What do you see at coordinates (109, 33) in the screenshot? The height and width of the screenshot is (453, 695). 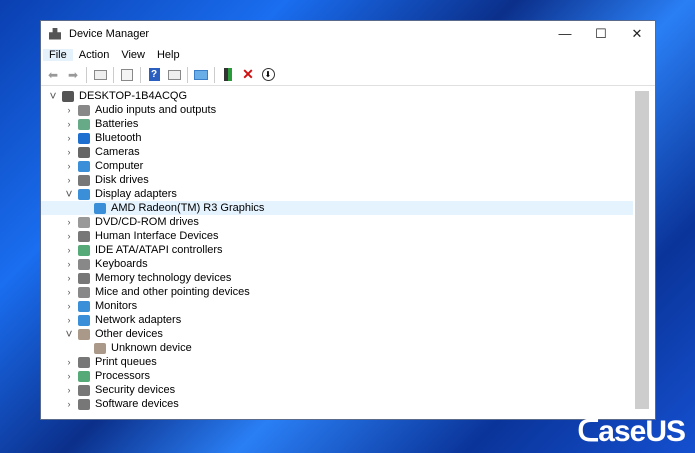 I see `window-title: Device Manager` at bounding box center [109, 33].